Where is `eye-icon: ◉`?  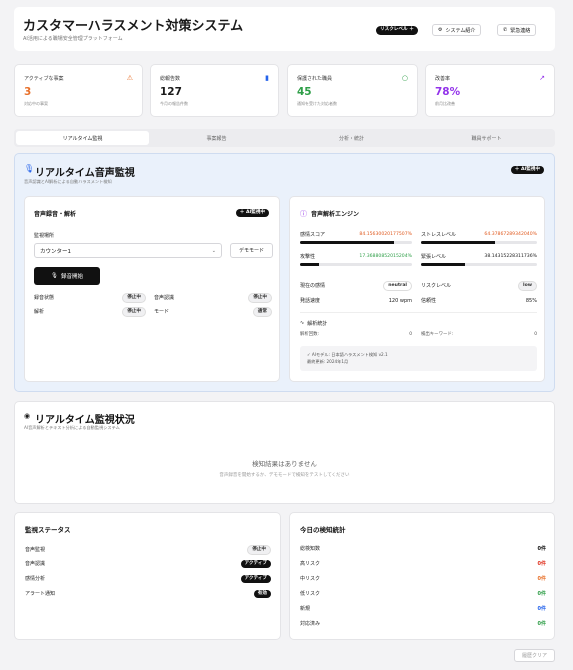 eye-icon: ◉ is located at coordinates (27, 416).